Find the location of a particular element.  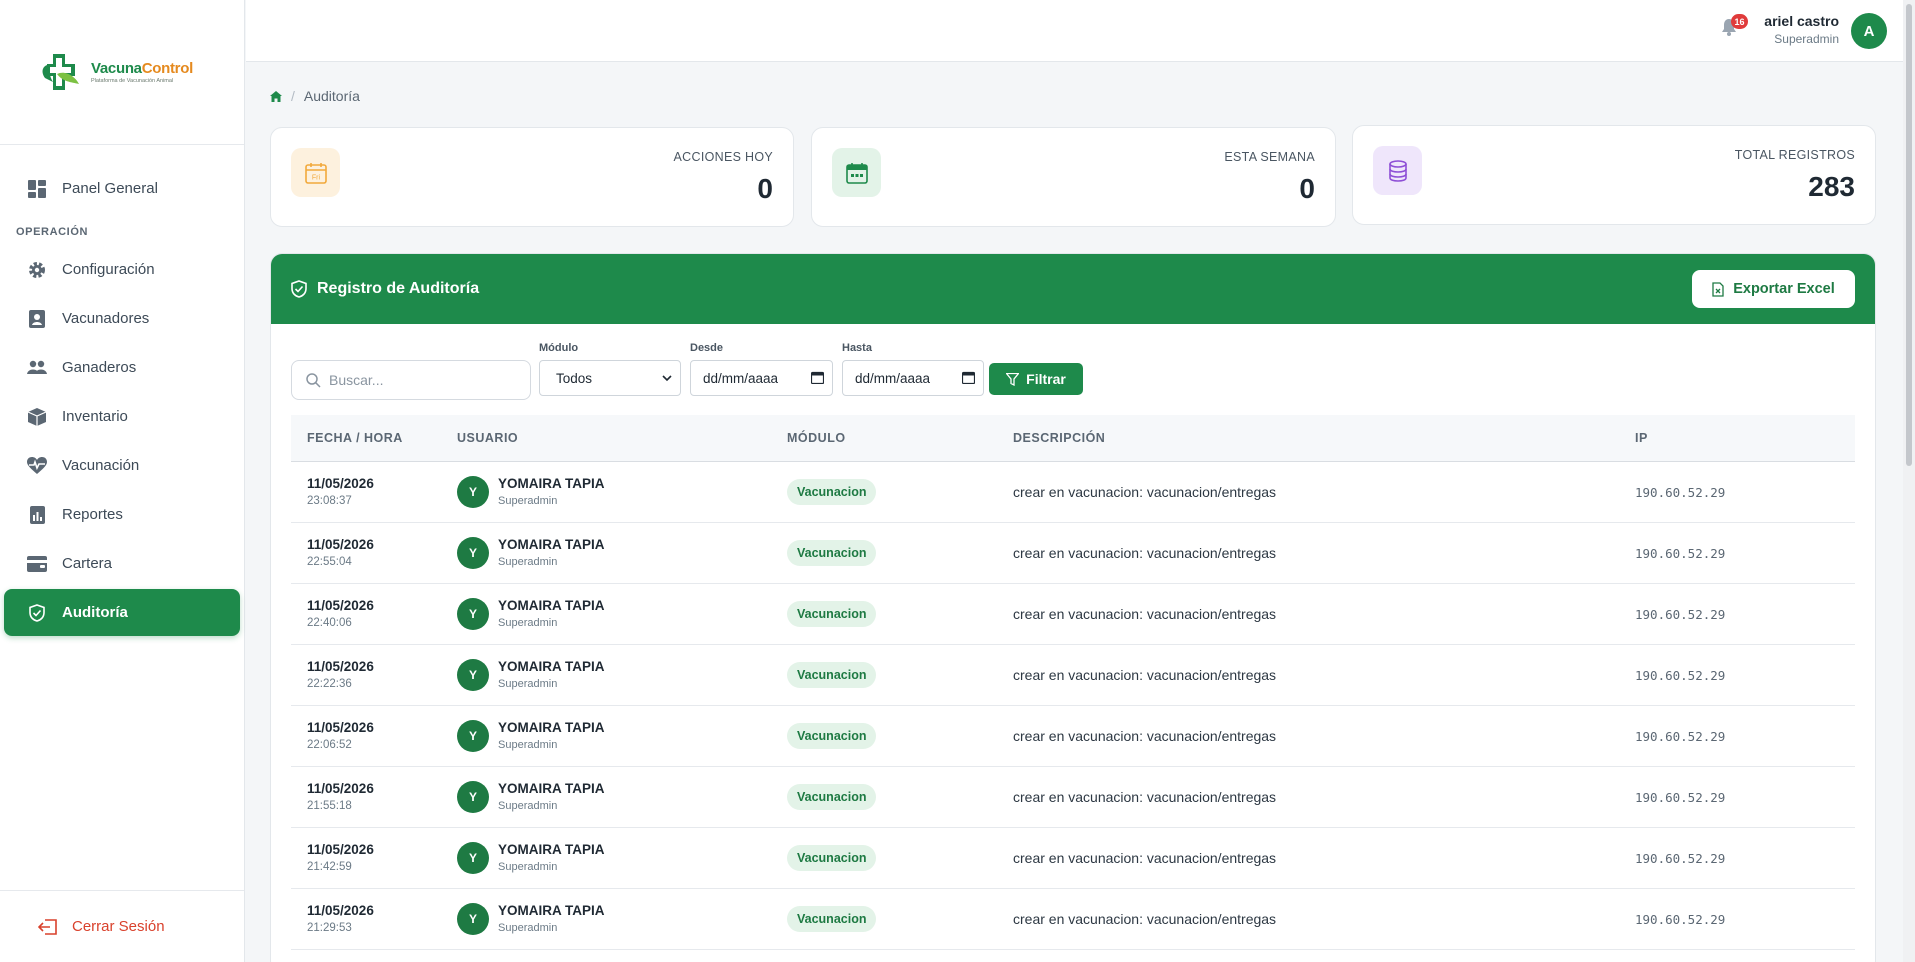

user-role: Superadmin is located at coordinates (1806, 39).